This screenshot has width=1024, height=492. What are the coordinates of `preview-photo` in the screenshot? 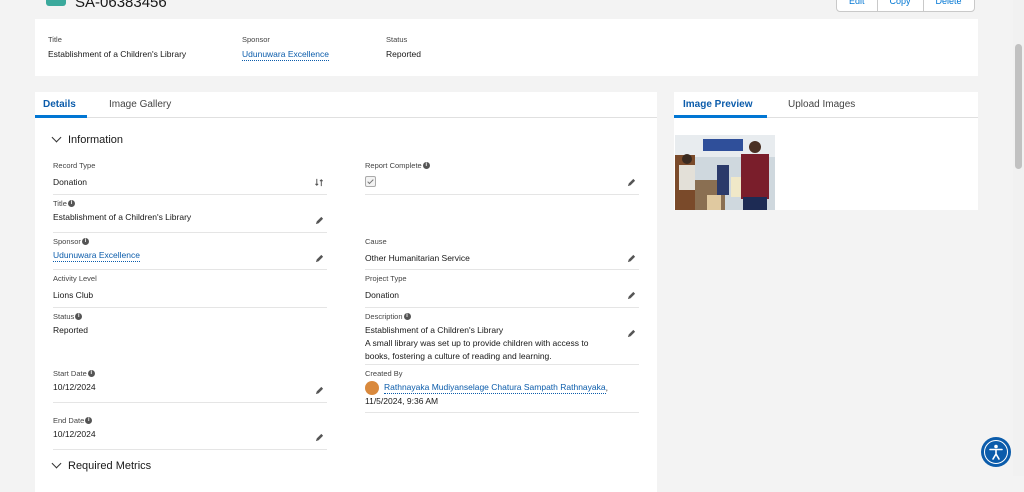 It's located at (725, 172).